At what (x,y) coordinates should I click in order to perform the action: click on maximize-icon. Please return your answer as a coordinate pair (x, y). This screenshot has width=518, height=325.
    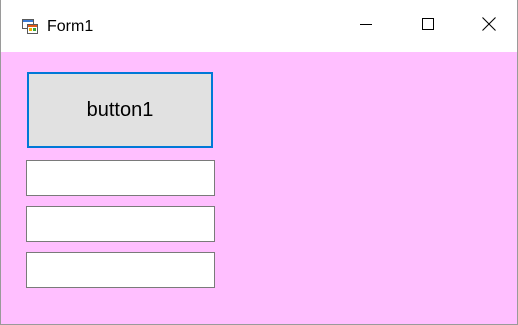
    Looking at the image, I should click on (428, 26).